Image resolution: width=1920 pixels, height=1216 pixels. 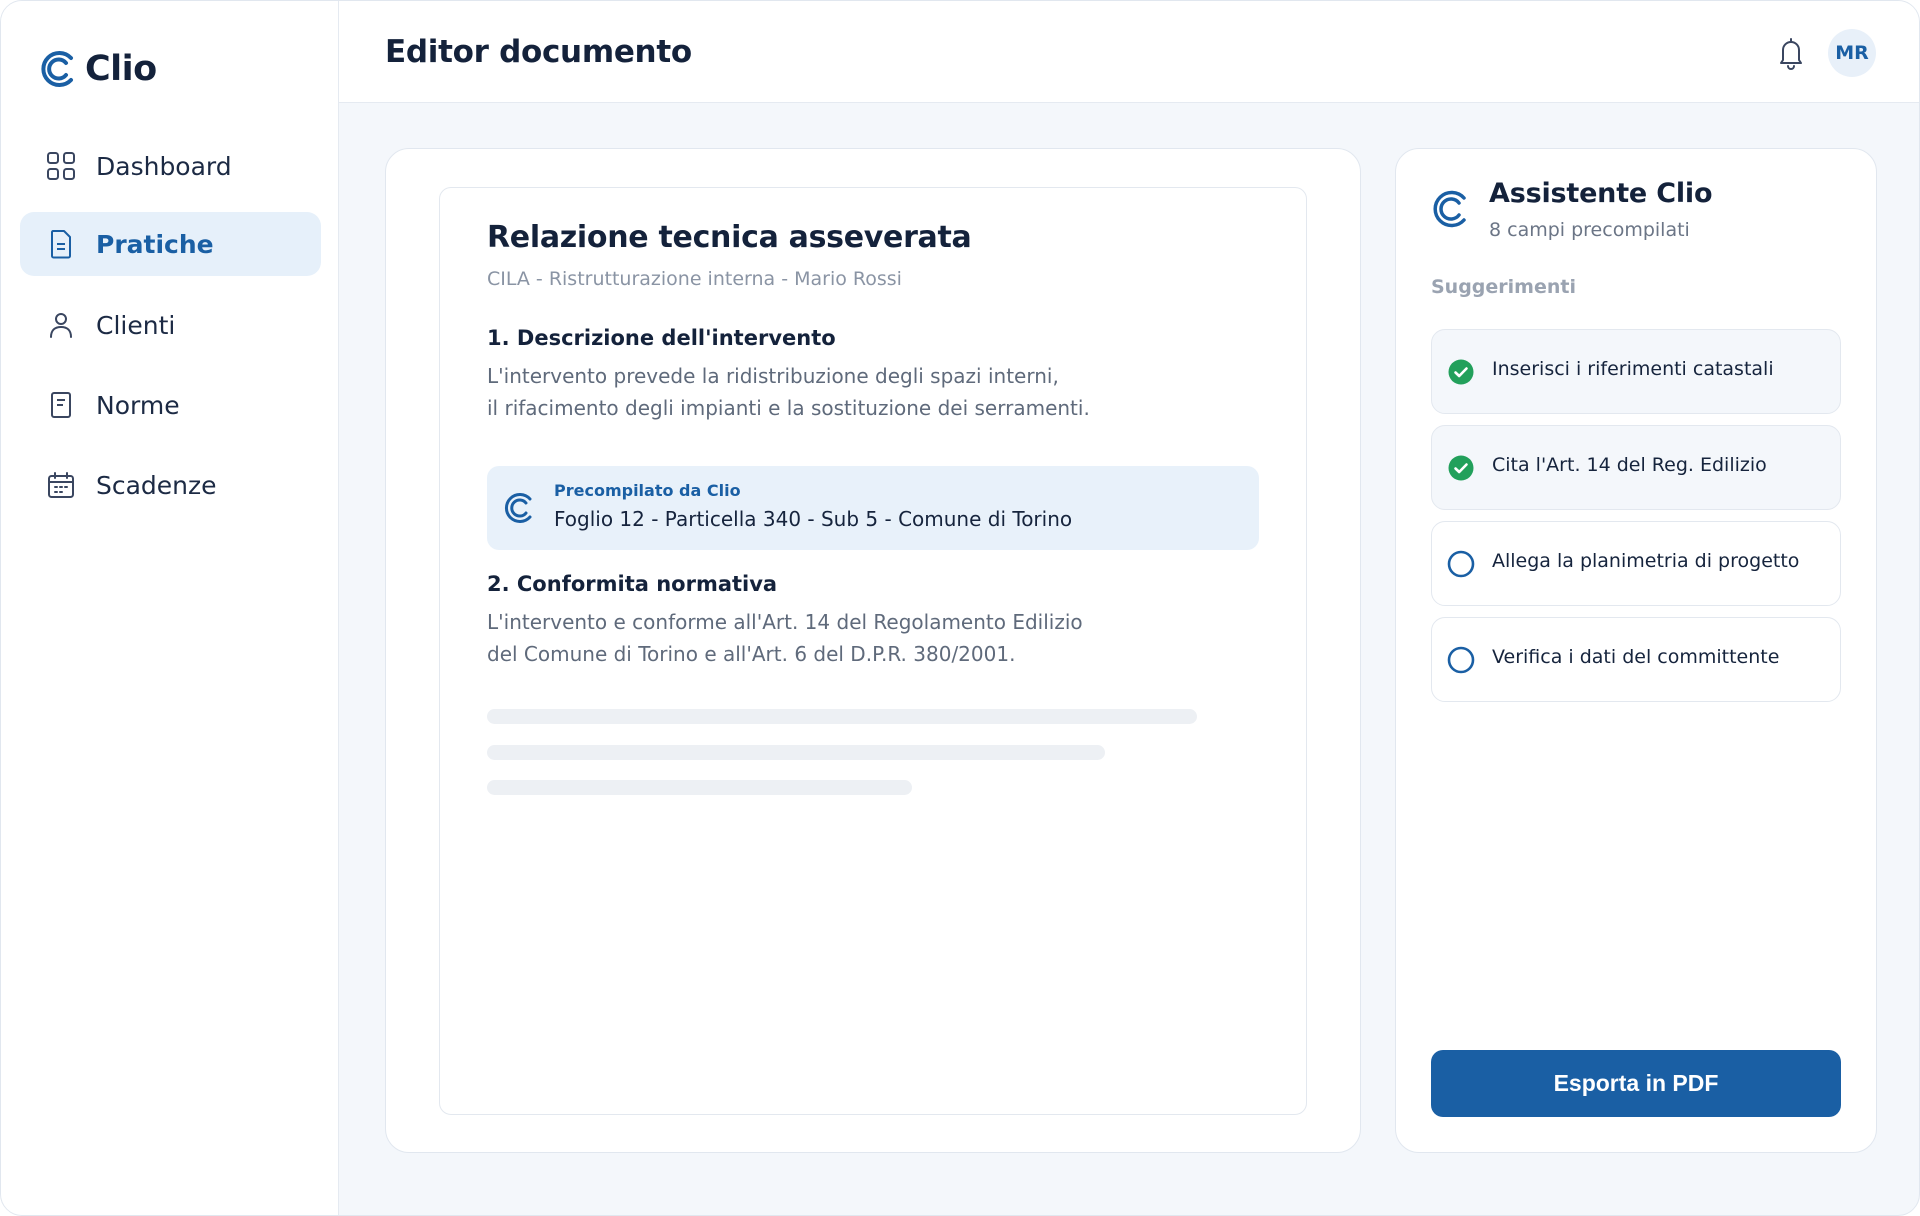 I want to click on section-title: 1. Descrizione dell'intervento, so click(x=661, y=338).